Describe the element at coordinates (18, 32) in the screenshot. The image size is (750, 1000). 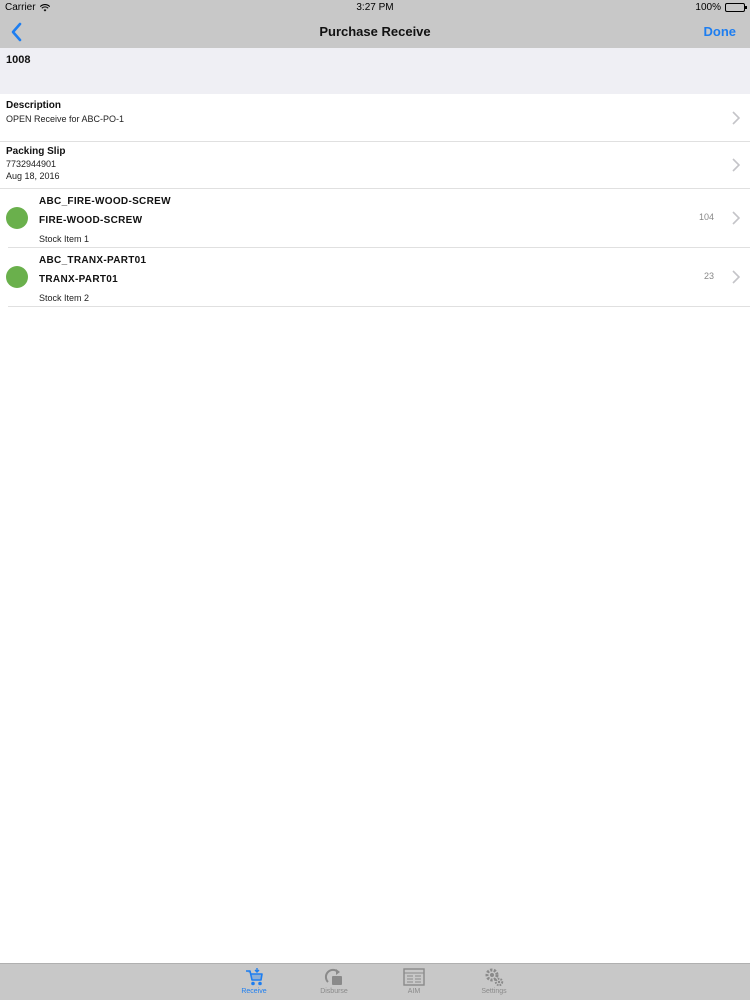
I see `back-chevron-icon` at that location.